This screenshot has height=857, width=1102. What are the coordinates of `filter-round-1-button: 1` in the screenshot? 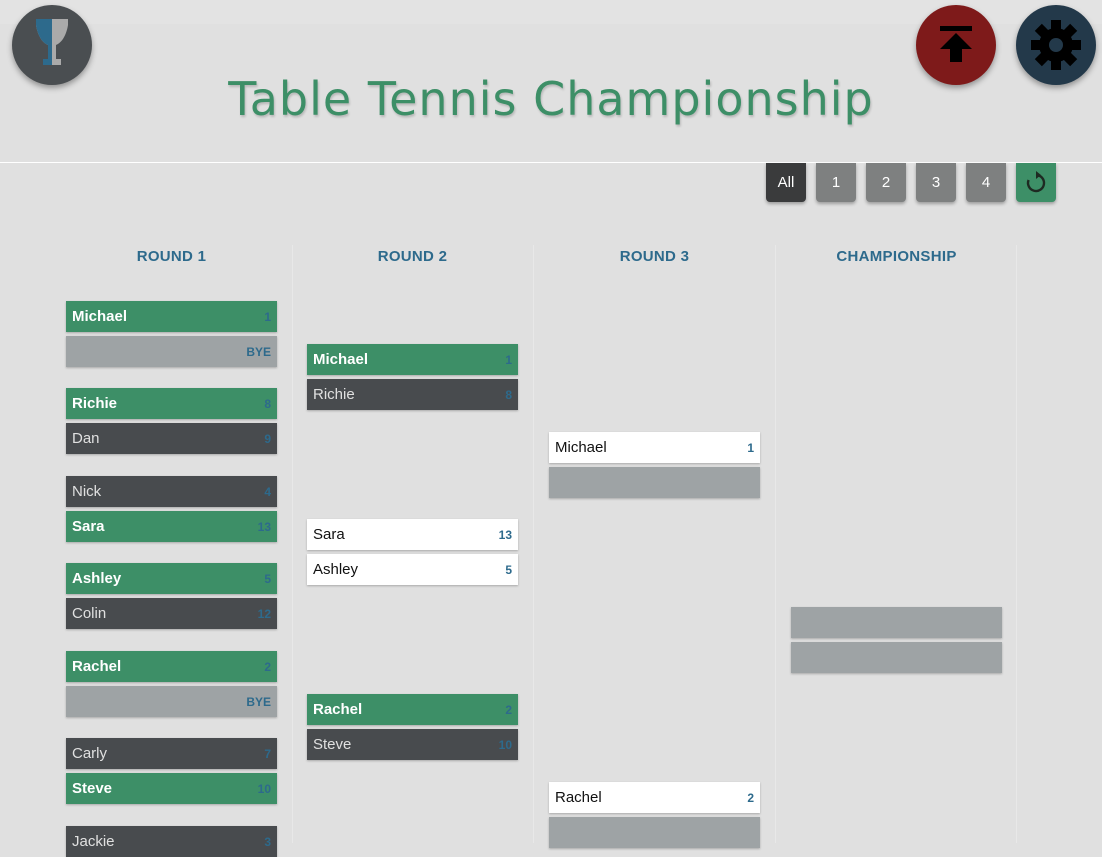 It's located at (836, 182).